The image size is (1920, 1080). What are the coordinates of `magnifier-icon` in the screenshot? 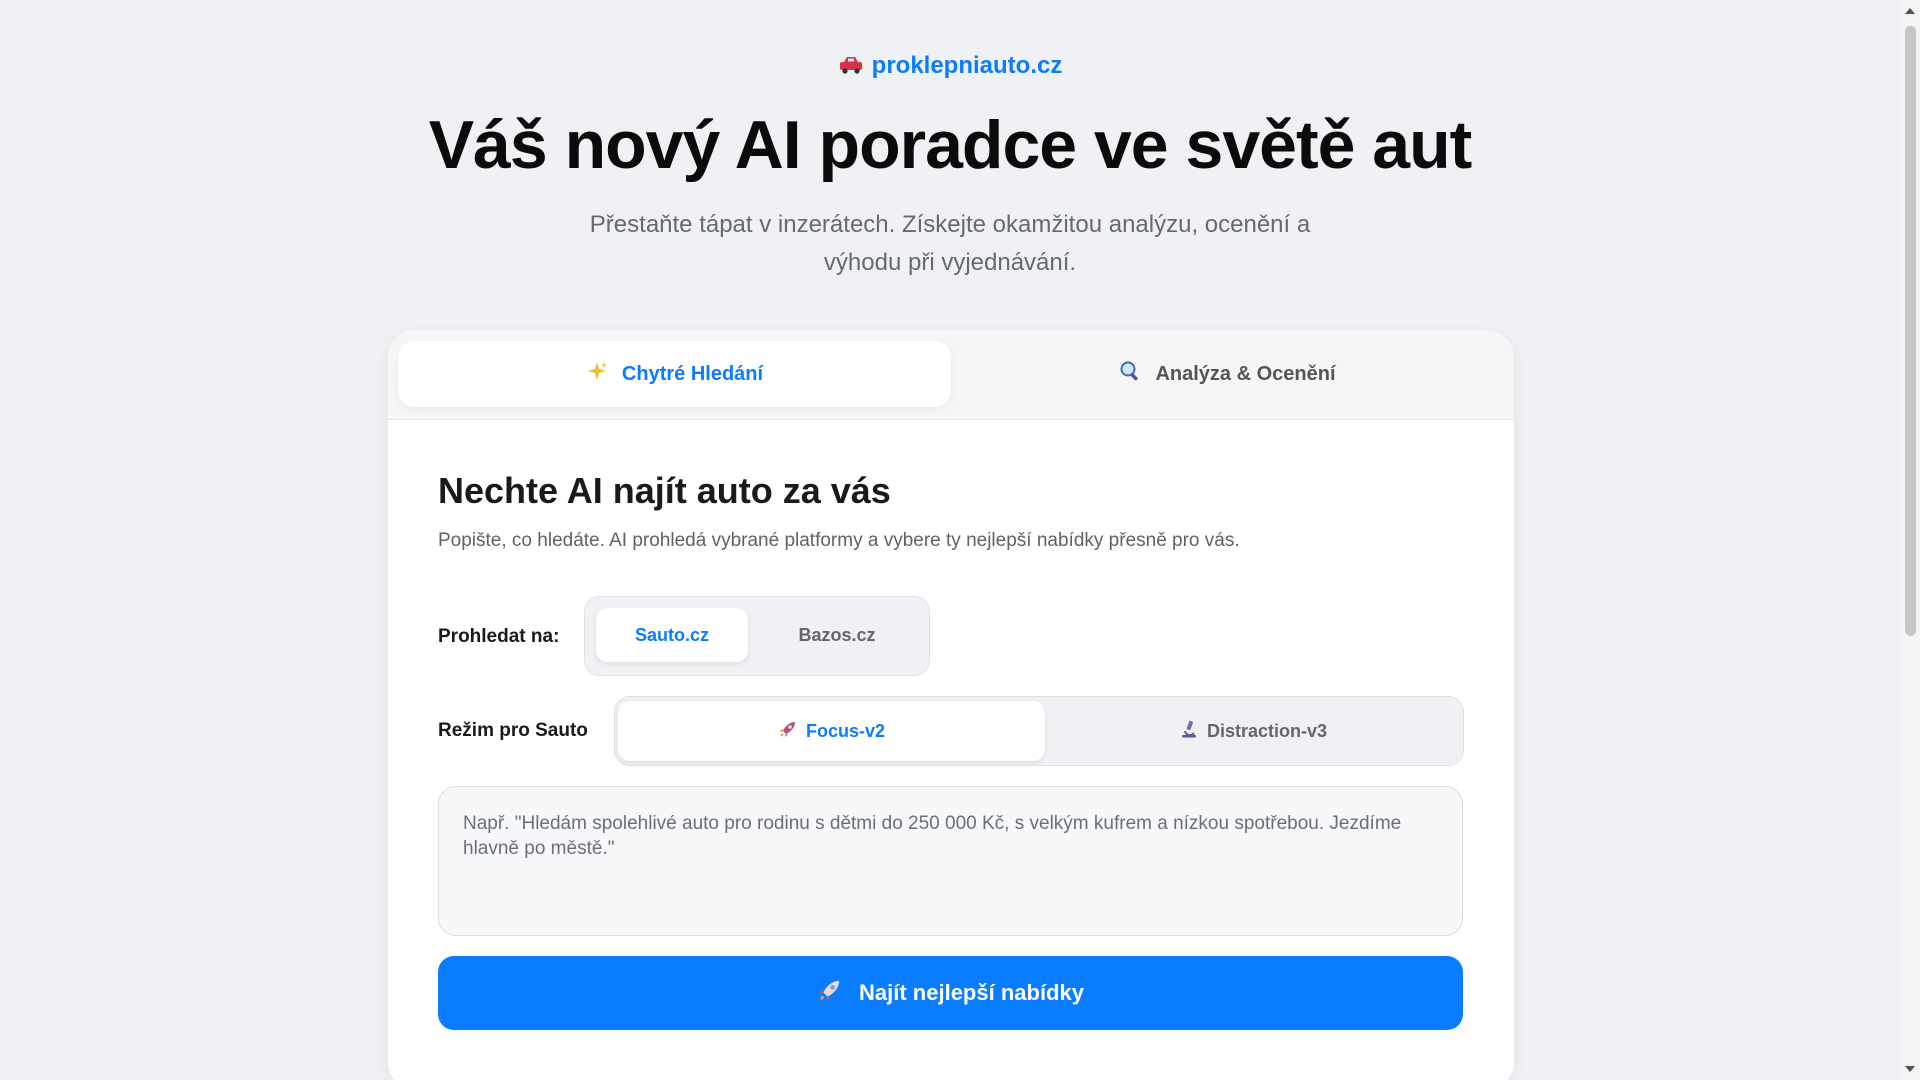 It's located at (1130, 374).